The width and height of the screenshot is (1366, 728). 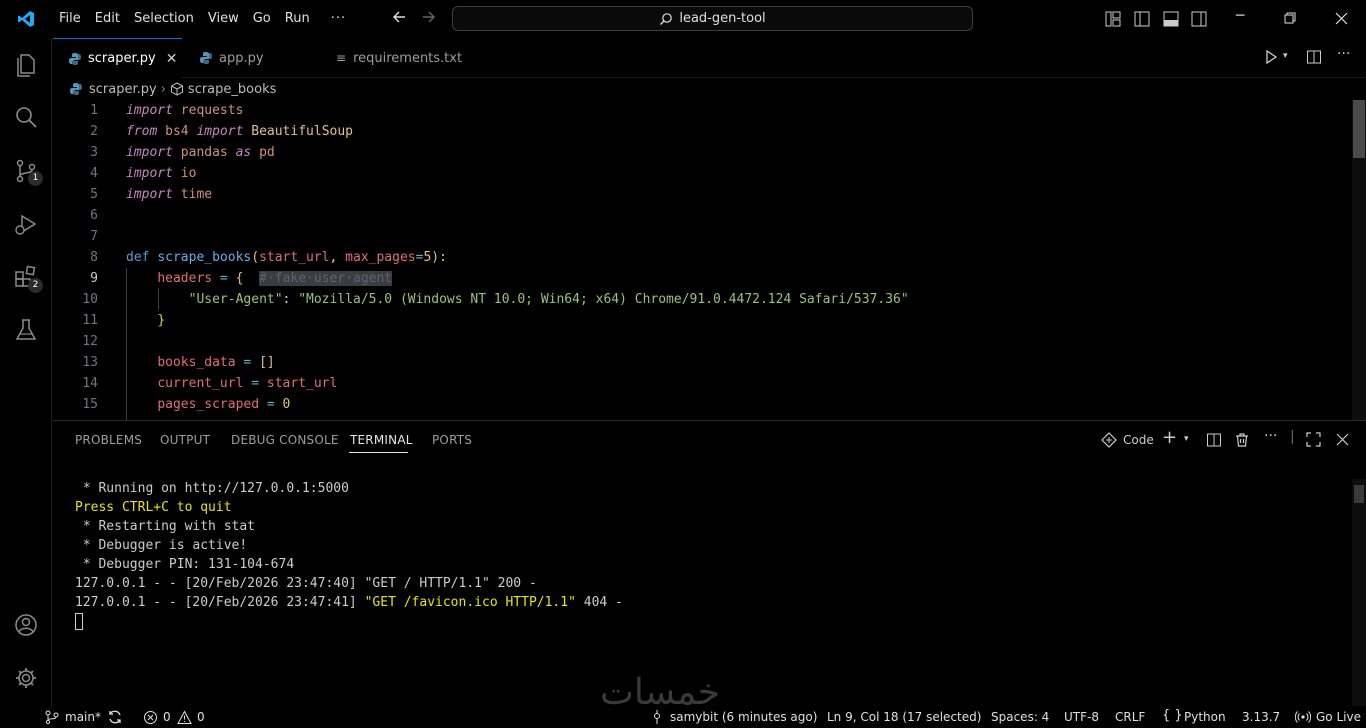 I want to click on code-line: 12, so click(x=90, y=341).